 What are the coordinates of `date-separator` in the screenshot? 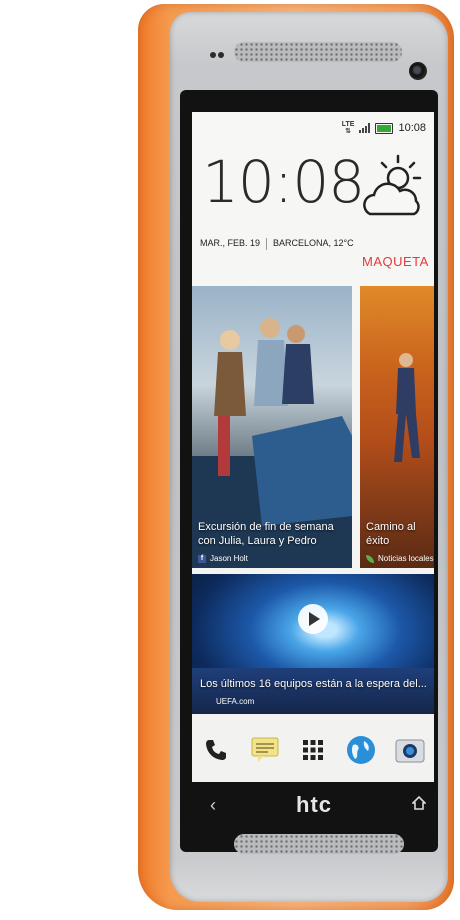 It's located at (267, 244).